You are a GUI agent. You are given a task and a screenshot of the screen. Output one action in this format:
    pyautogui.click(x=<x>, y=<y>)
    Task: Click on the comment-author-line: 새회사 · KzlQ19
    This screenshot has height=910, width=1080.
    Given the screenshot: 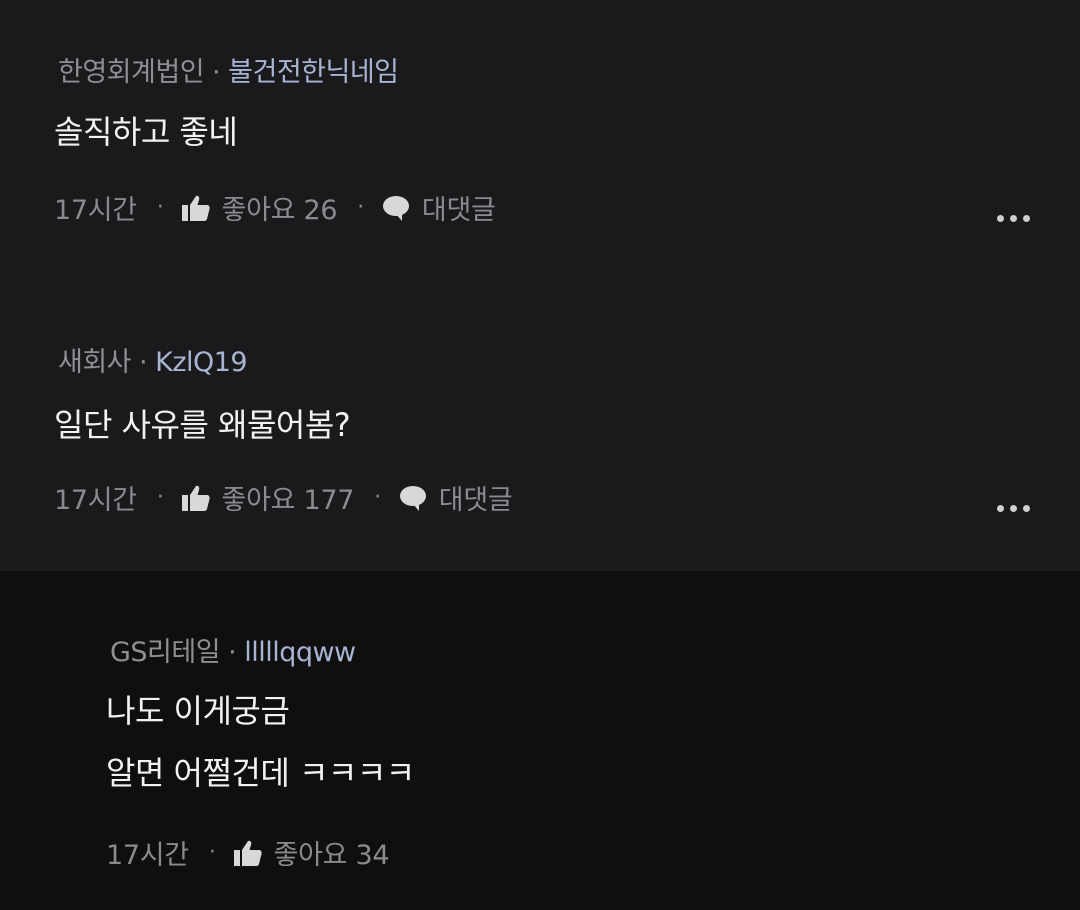 What is the action you would take?
    pyautogui.click(x=153, y=359)
    